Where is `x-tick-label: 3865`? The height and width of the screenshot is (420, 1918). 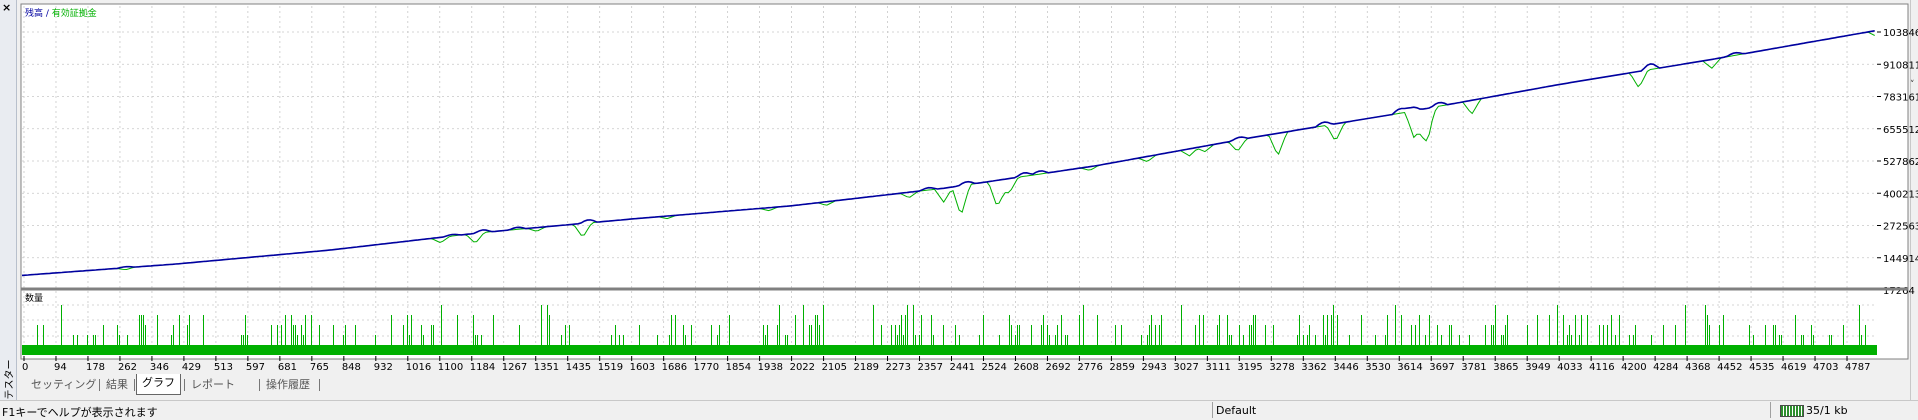 x-tick-label: 3865 is located at coordinates (1505, 367).